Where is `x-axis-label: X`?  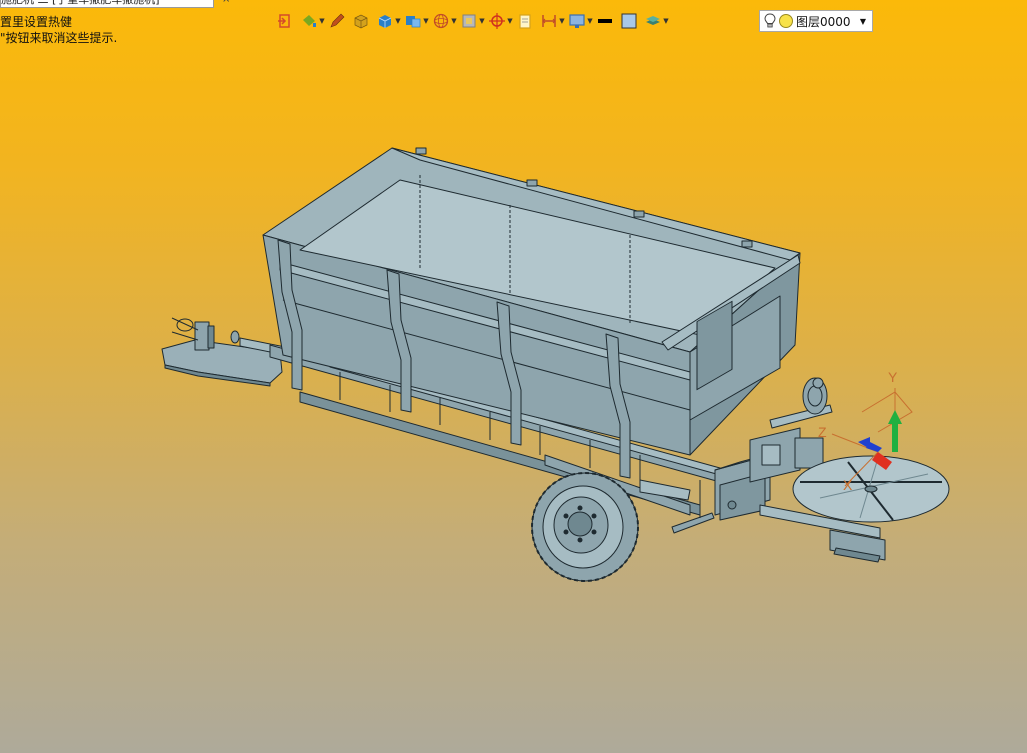 x-axis-label: X is located at coordinates (848, 485).